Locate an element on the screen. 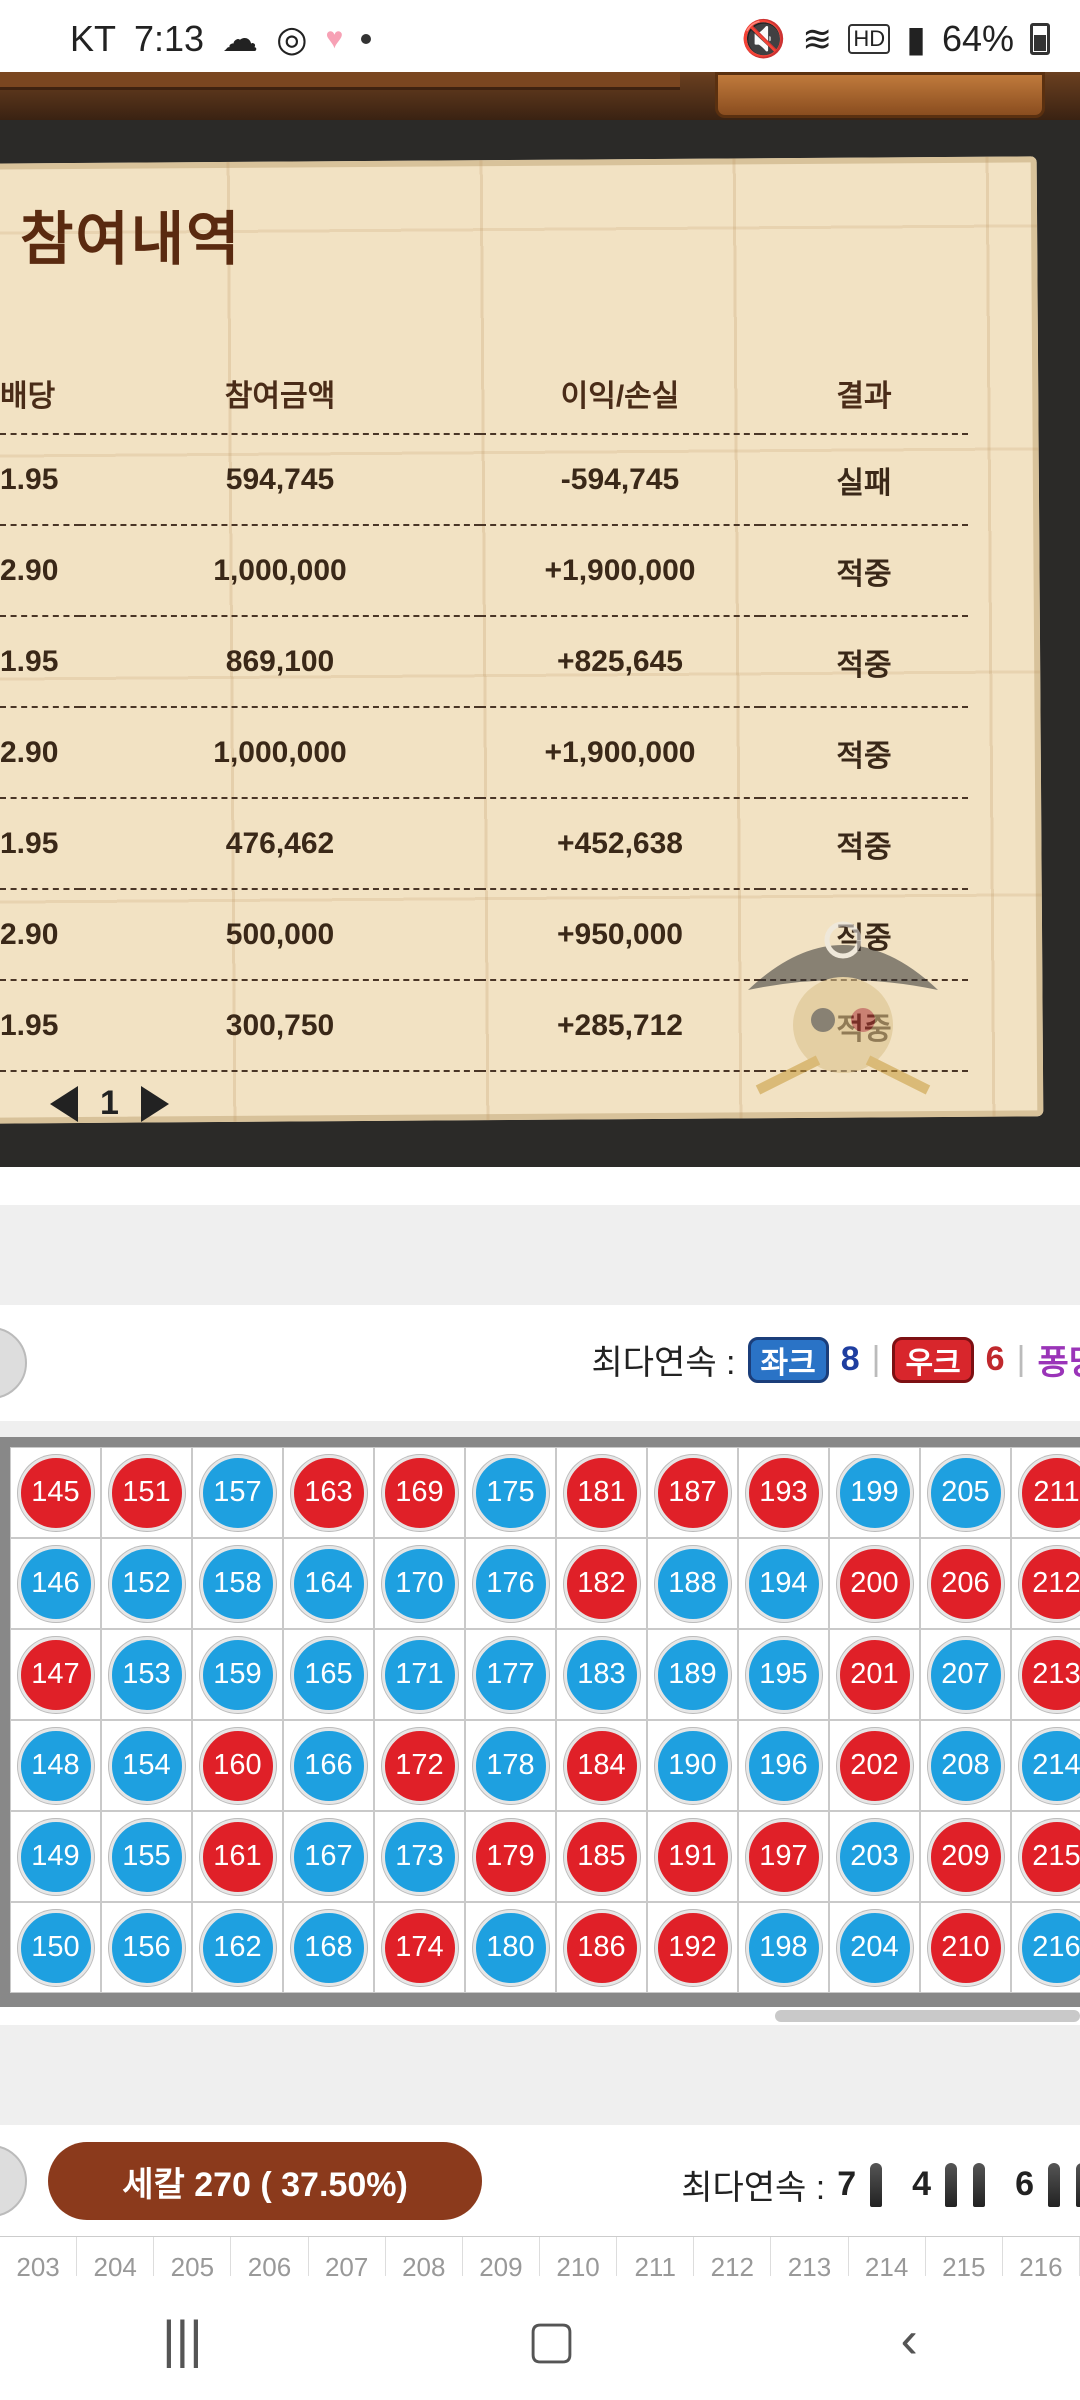  grid-cell: 155 is located at coordinates (146, 1856).